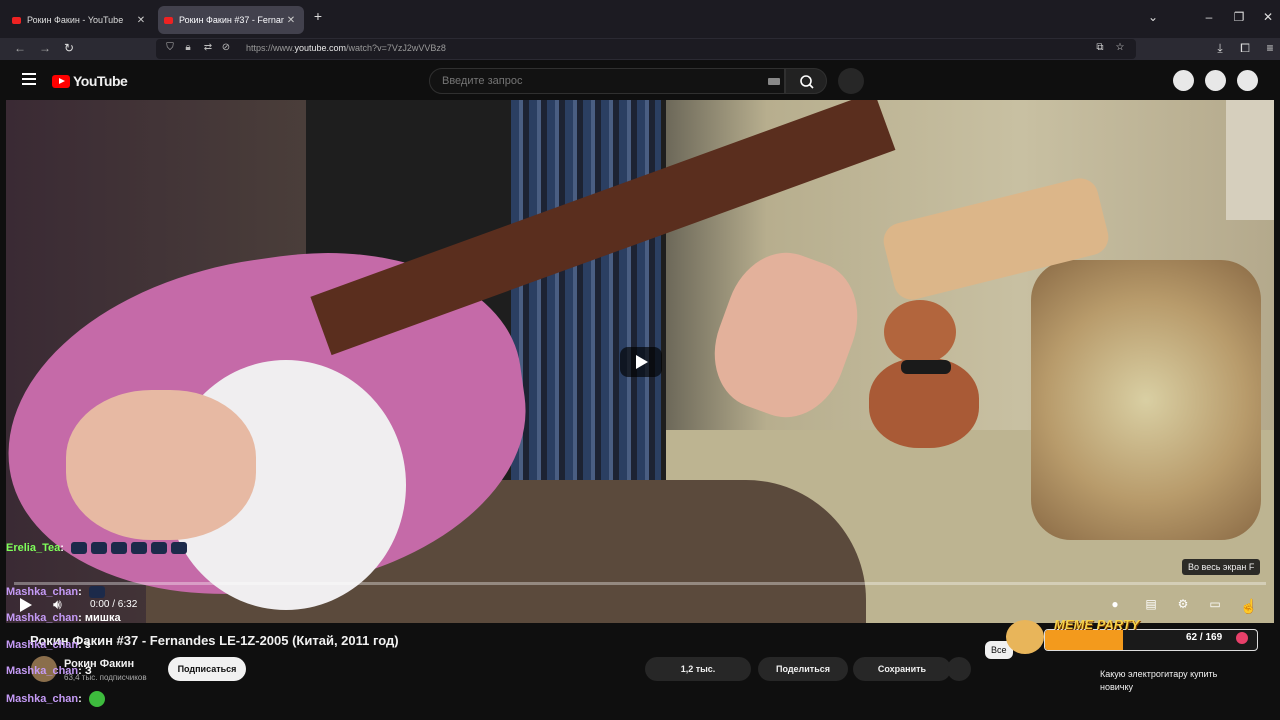 This screenshot has height=720, width=1280. I want to click on bookmark-star-icon: ☆, so click(1120, 47).